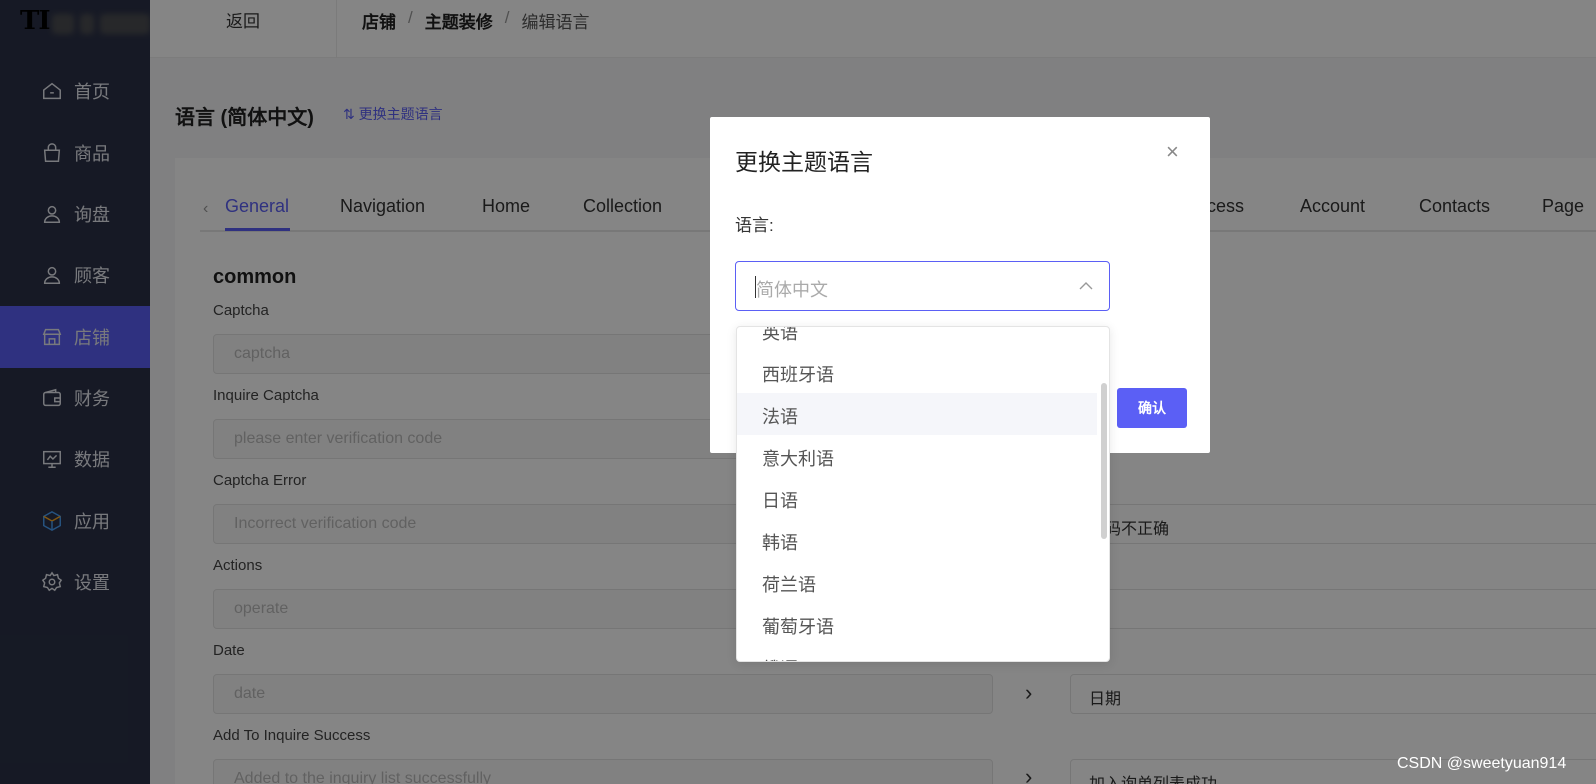 The image size is (1596, 784). What do you see at coordinates (917, 582) in the screenshot?
I see `option-dutch: 荷兰语` at bounding box center [917, 582].